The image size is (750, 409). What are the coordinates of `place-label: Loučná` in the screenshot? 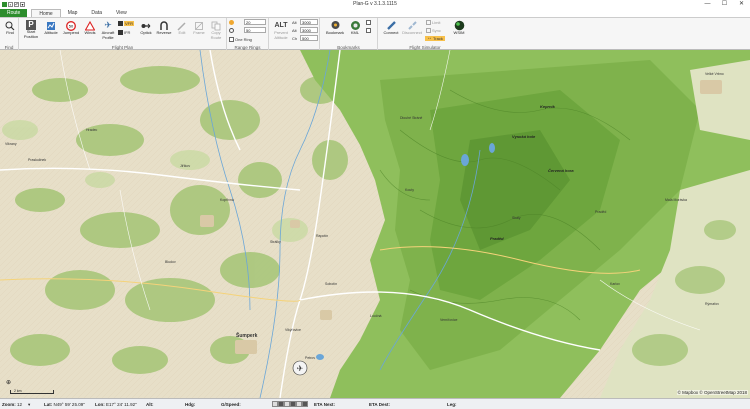 It's located at (376, 316).